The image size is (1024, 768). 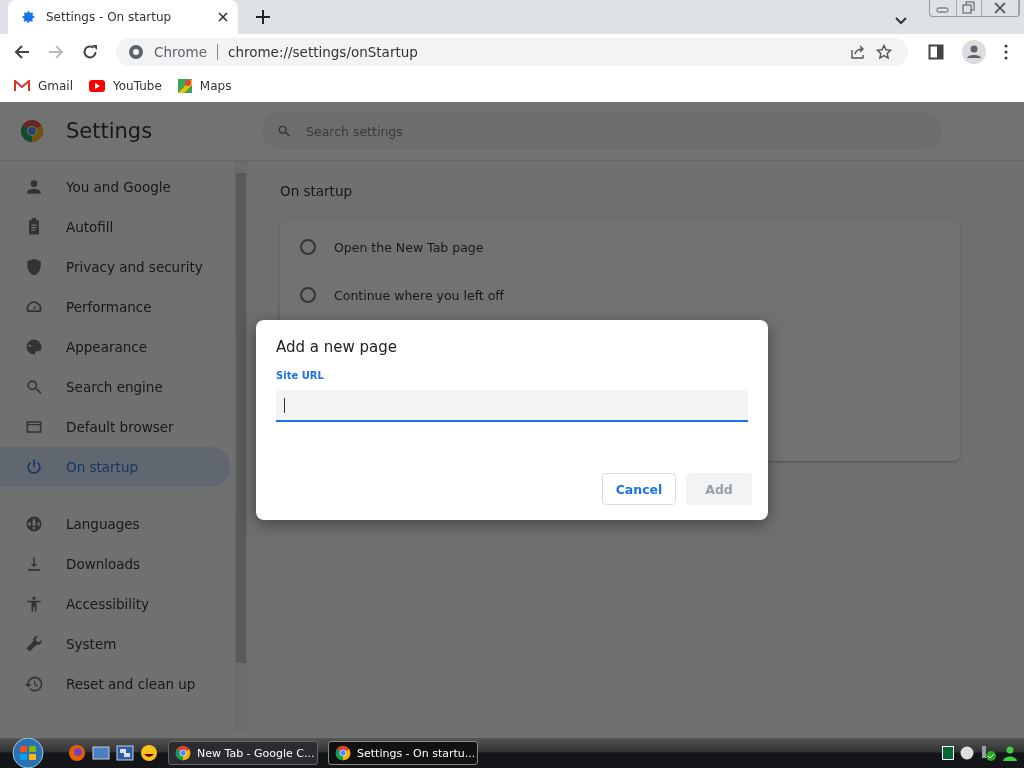 What do you see at coordinates (90, 52) in the screenshot?
I see `reload-icon` at bounding box center [90, 52].